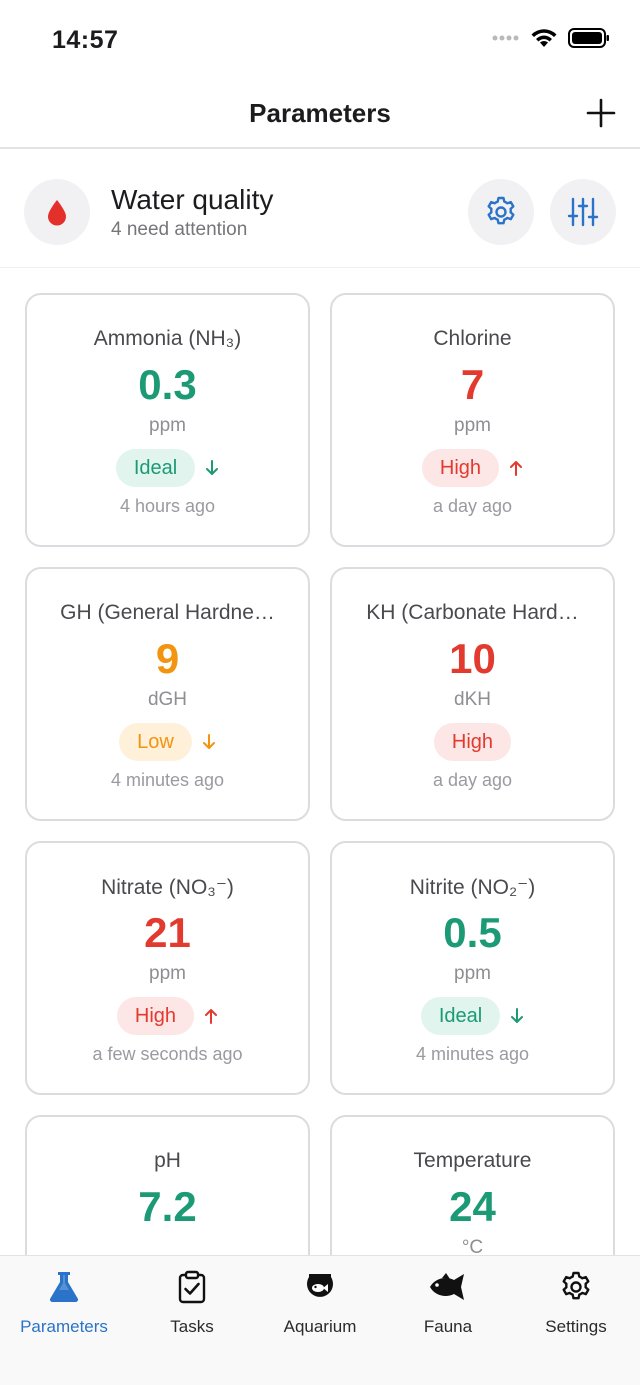 Image resolution: width=640 pixels, height=1385 pixels. I want to click on tab-label: Tasks, so click(192, 1326).